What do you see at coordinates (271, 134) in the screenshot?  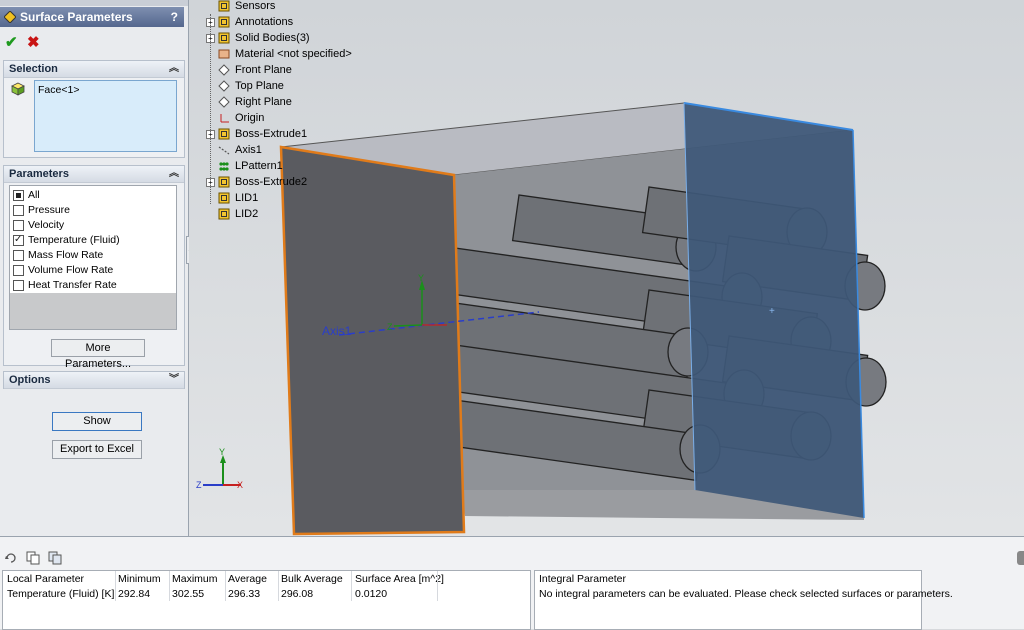 I see `tree-item-label: Boss-Extrude1` at bounding box center [271, 134].